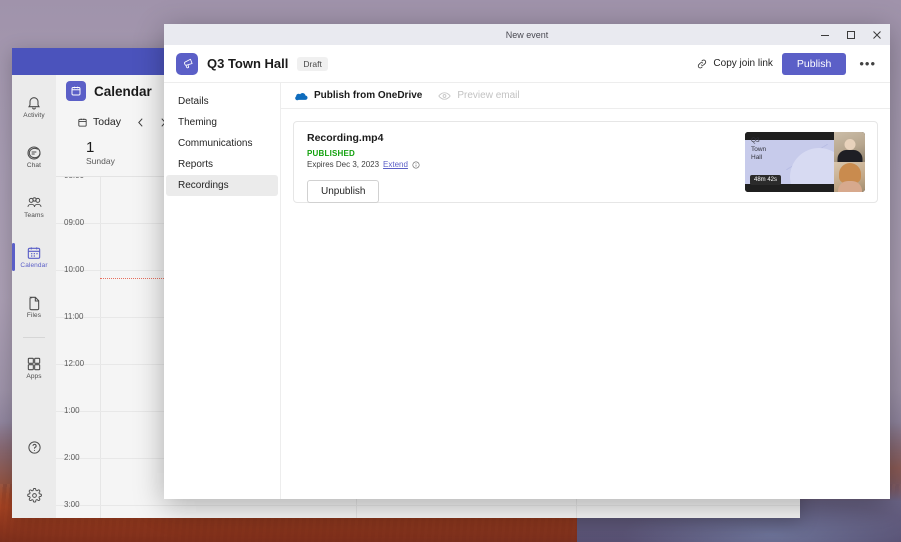  Describe the element at coordinates (702, 64) in the screenshot. I see `link-icon` at that location.